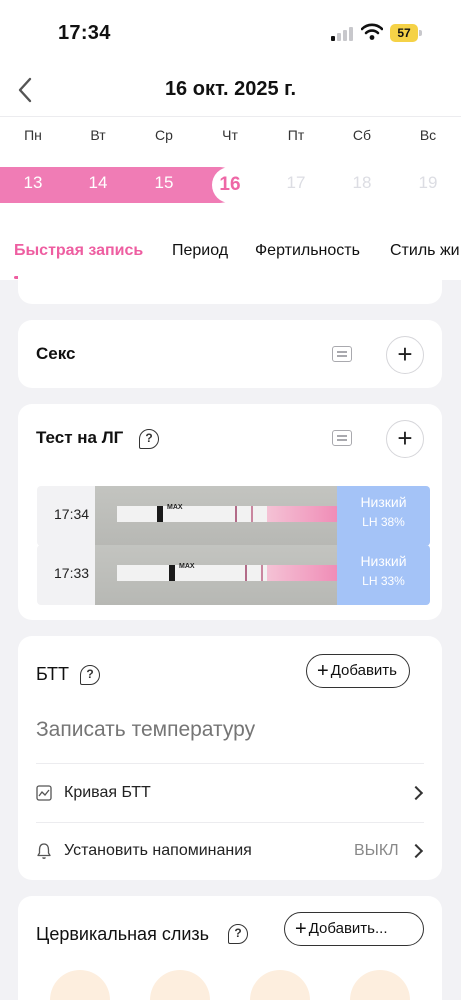 The image size is (461, 1000). Describe the element at coordinates (362, 182) in the screenshot. I see `calendar-day: 18` at that location.